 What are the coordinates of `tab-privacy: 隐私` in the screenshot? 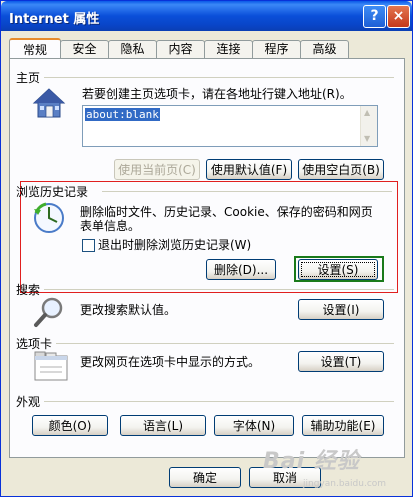 It's located at (132, 49).